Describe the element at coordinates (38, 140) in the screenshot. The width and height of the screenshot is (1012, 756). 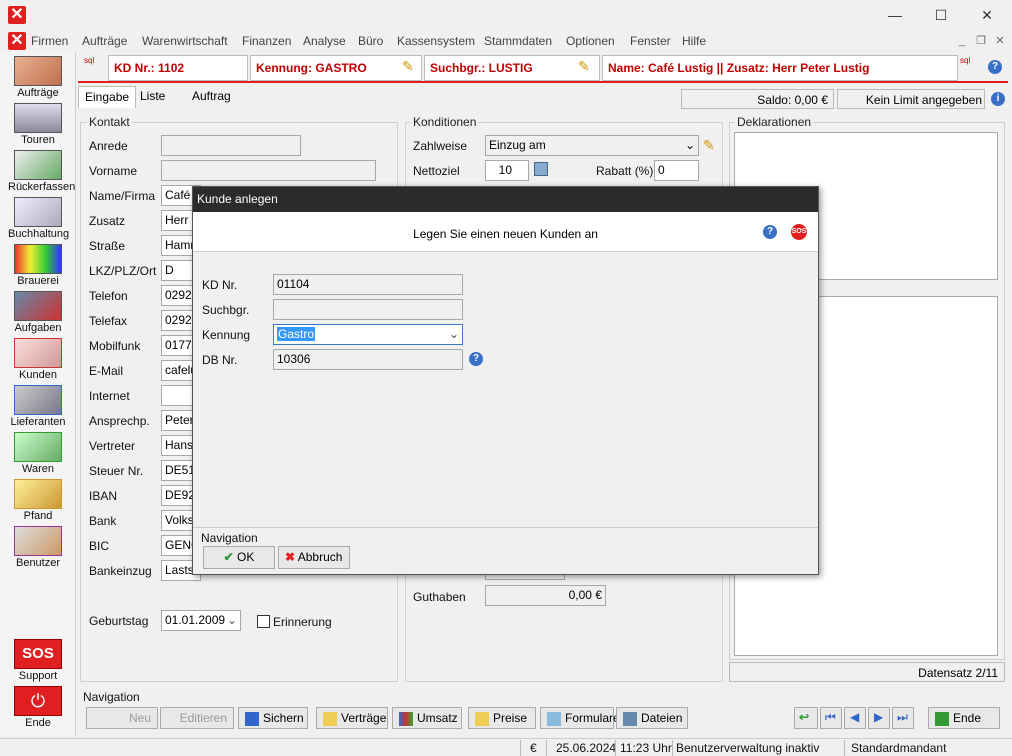
I see `sidebar-label: Touren` at that location.